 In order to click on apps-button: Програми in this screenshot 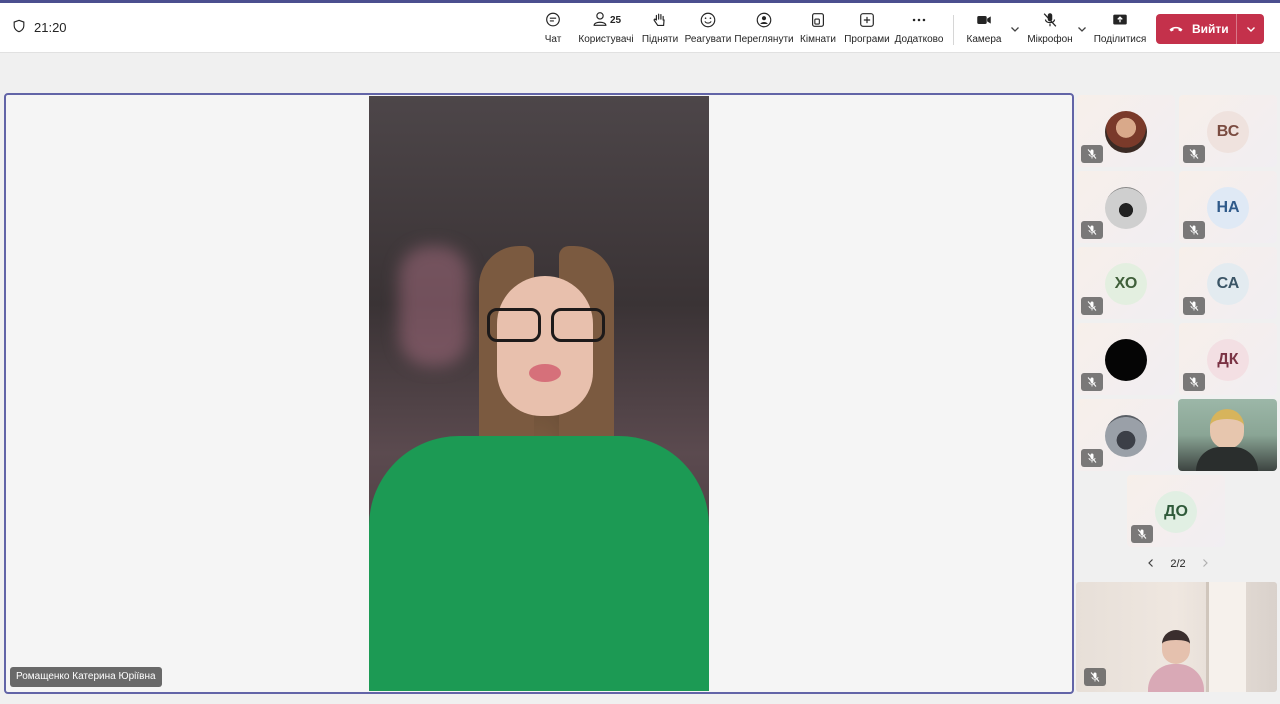, I will do `click(867, 30)`.